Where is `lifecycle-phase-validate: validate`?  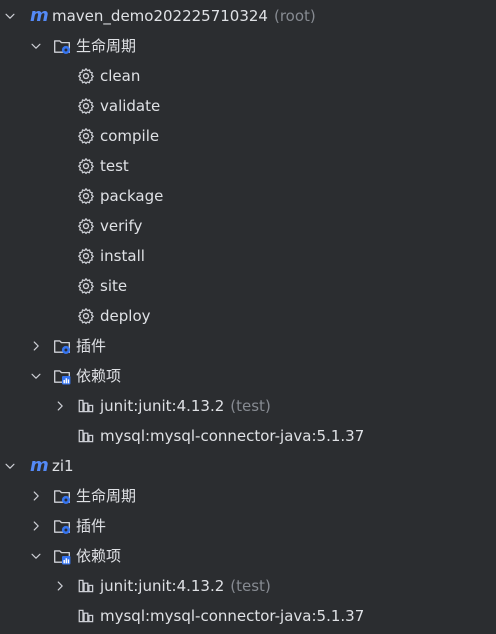 lifecycle-phase-validate: validate is located at coordinates (248, 106).